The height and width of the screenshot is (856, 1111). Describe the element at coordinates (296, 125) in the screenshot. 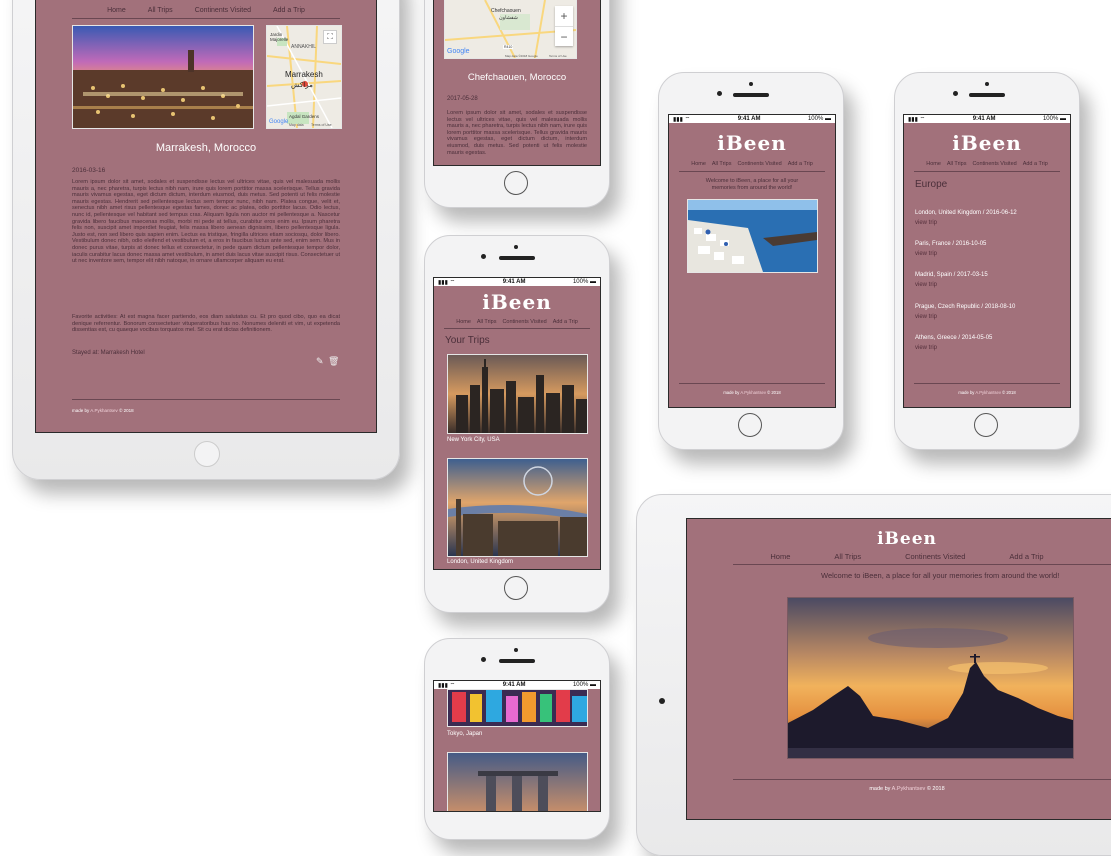

I see `map-data-label: Map data` at that location.